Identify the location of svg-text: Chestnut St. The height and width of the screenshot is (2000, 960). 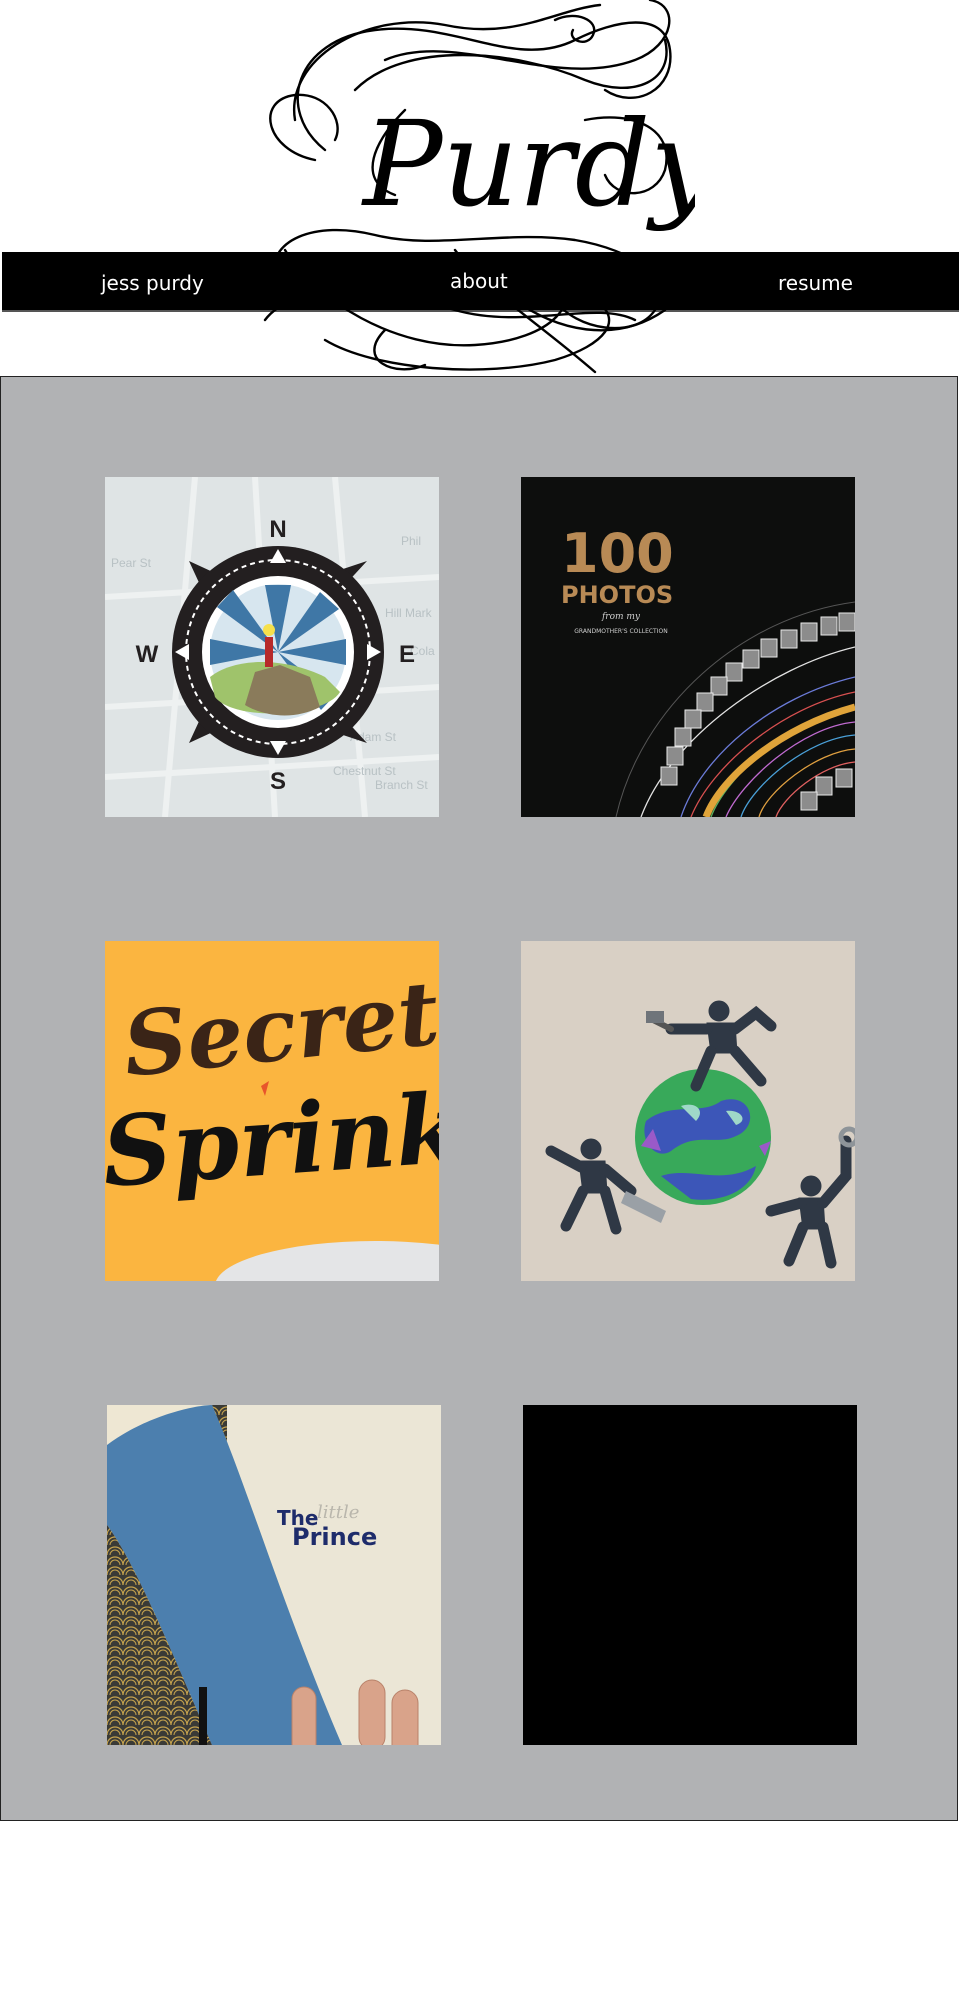
(364, 771).